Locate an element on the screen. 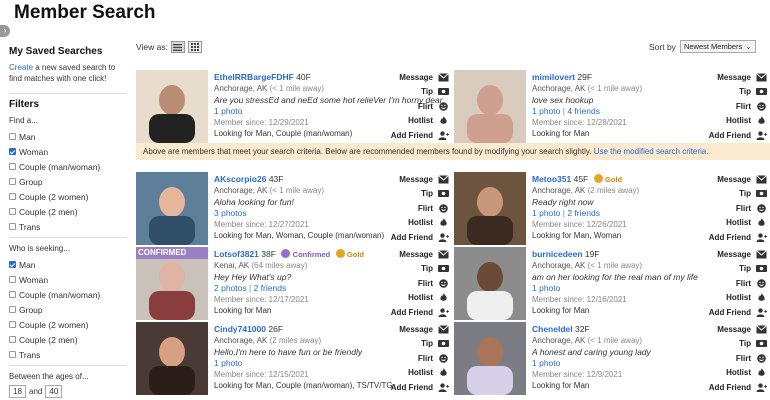 Image resolution: width=770 pixels, height=400 pixels. seeking-option: Man is located at coordinates (68, 264).